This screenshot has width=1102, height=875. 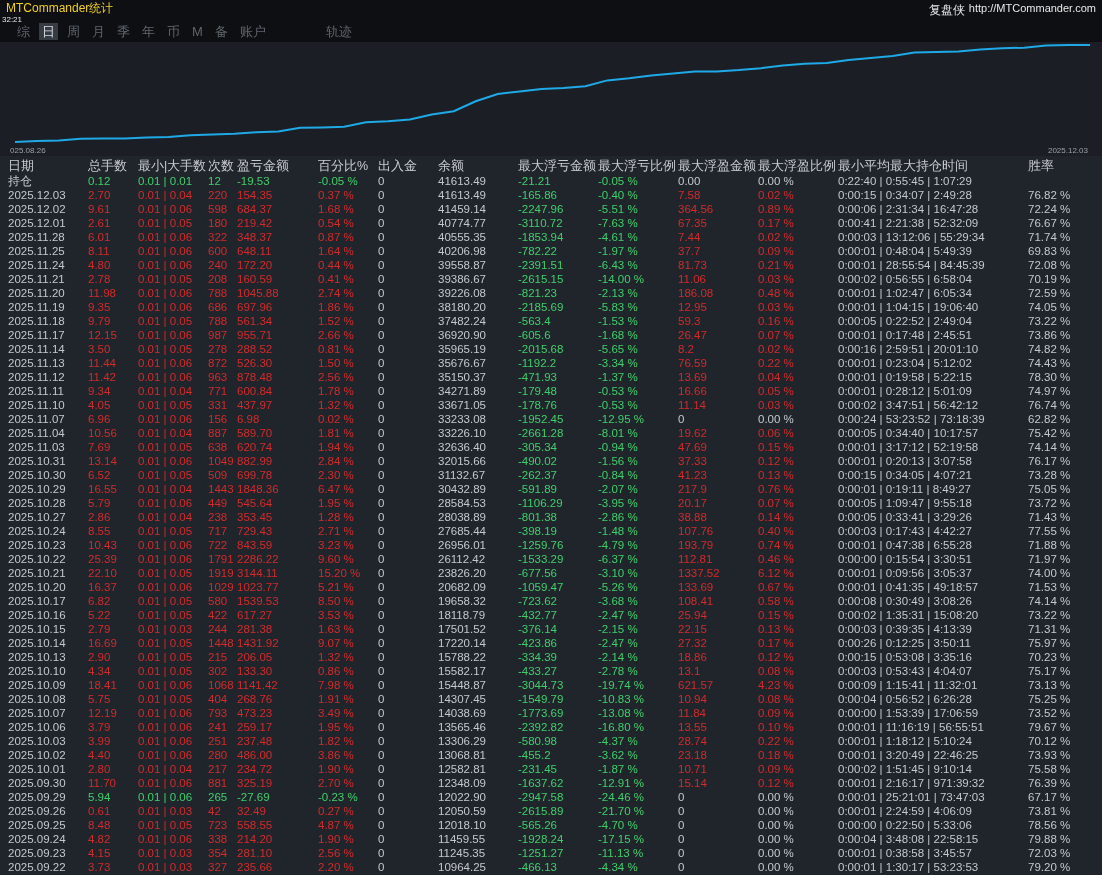 What do you see at coordinates (100, 279) in the screenshot?
I see `table-cell-text: 2.78` at bounding box center [100, 279].